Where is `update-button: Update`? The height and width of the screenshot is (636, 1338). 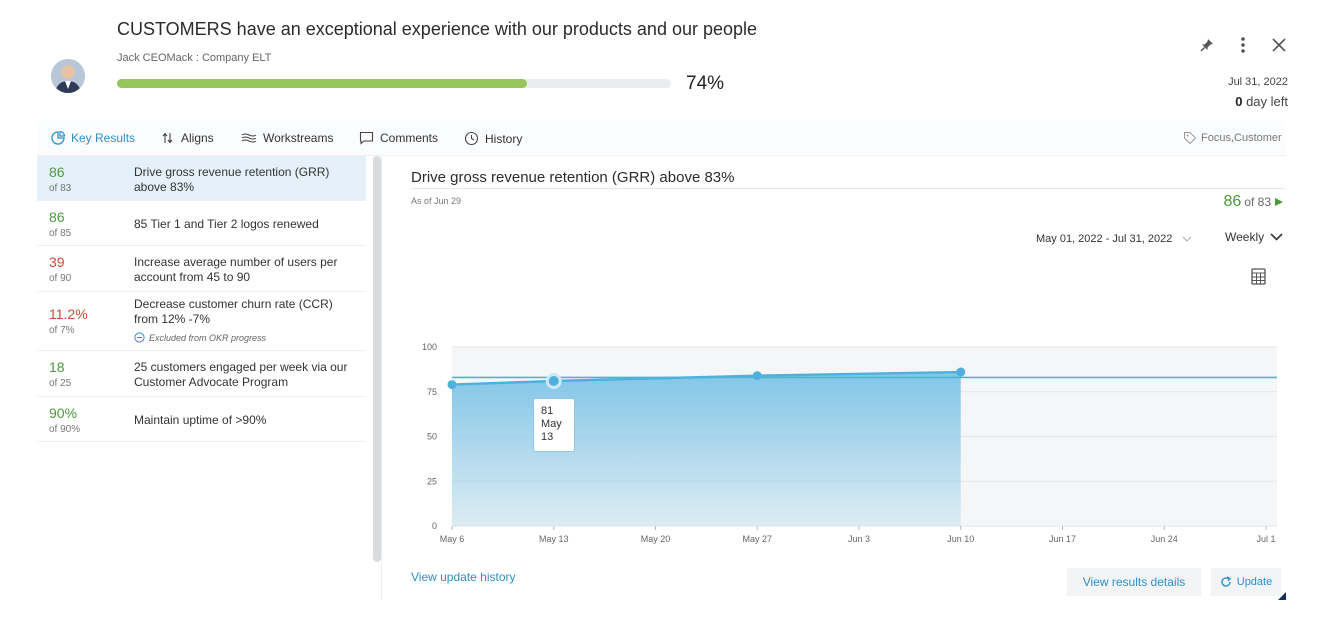 update-button: Update is located at coordinates (1246, 582).